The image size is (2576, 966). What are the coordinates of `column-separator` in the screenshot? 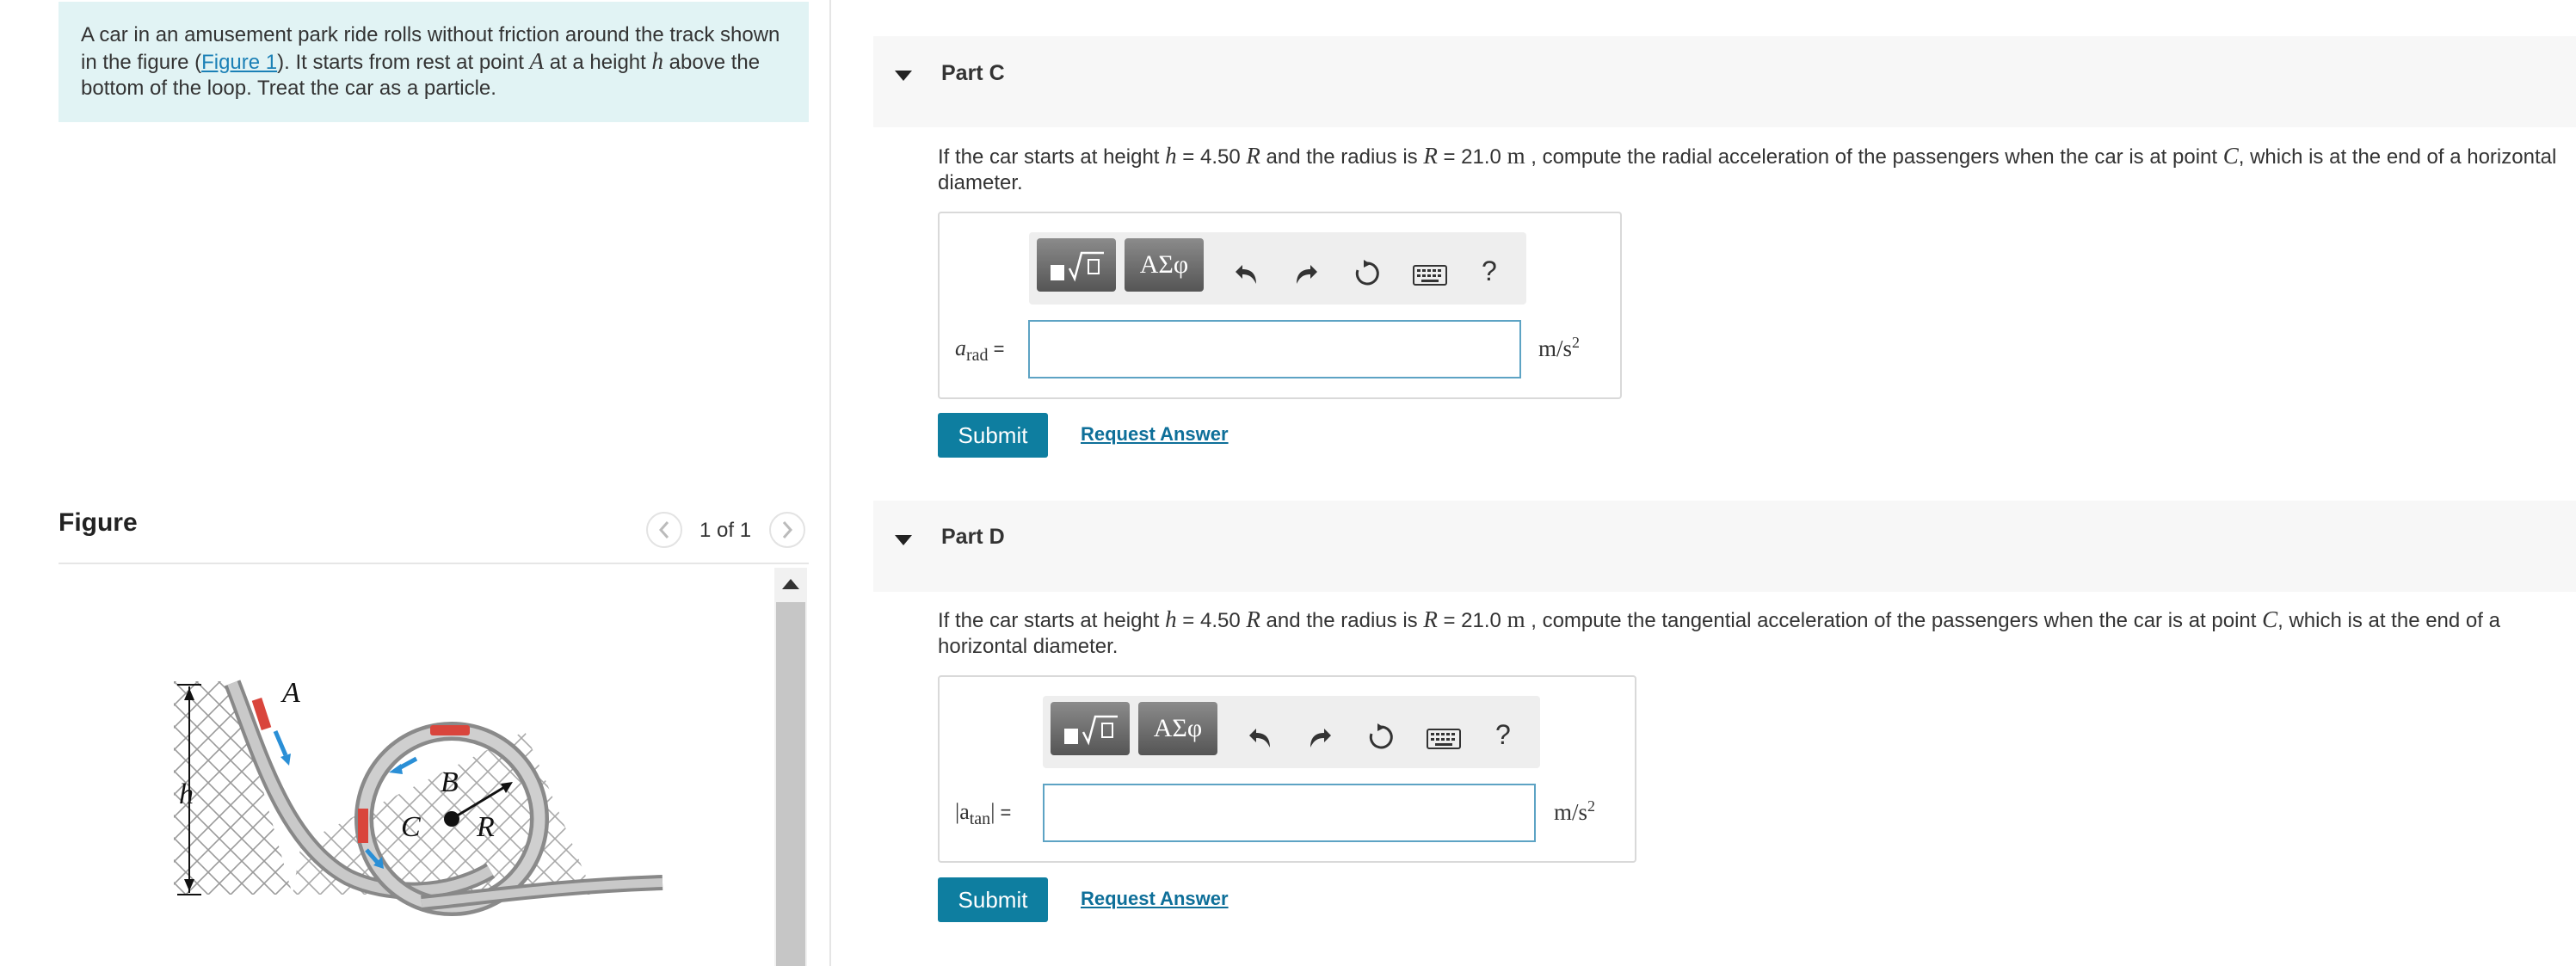 It's located at (830, 483).